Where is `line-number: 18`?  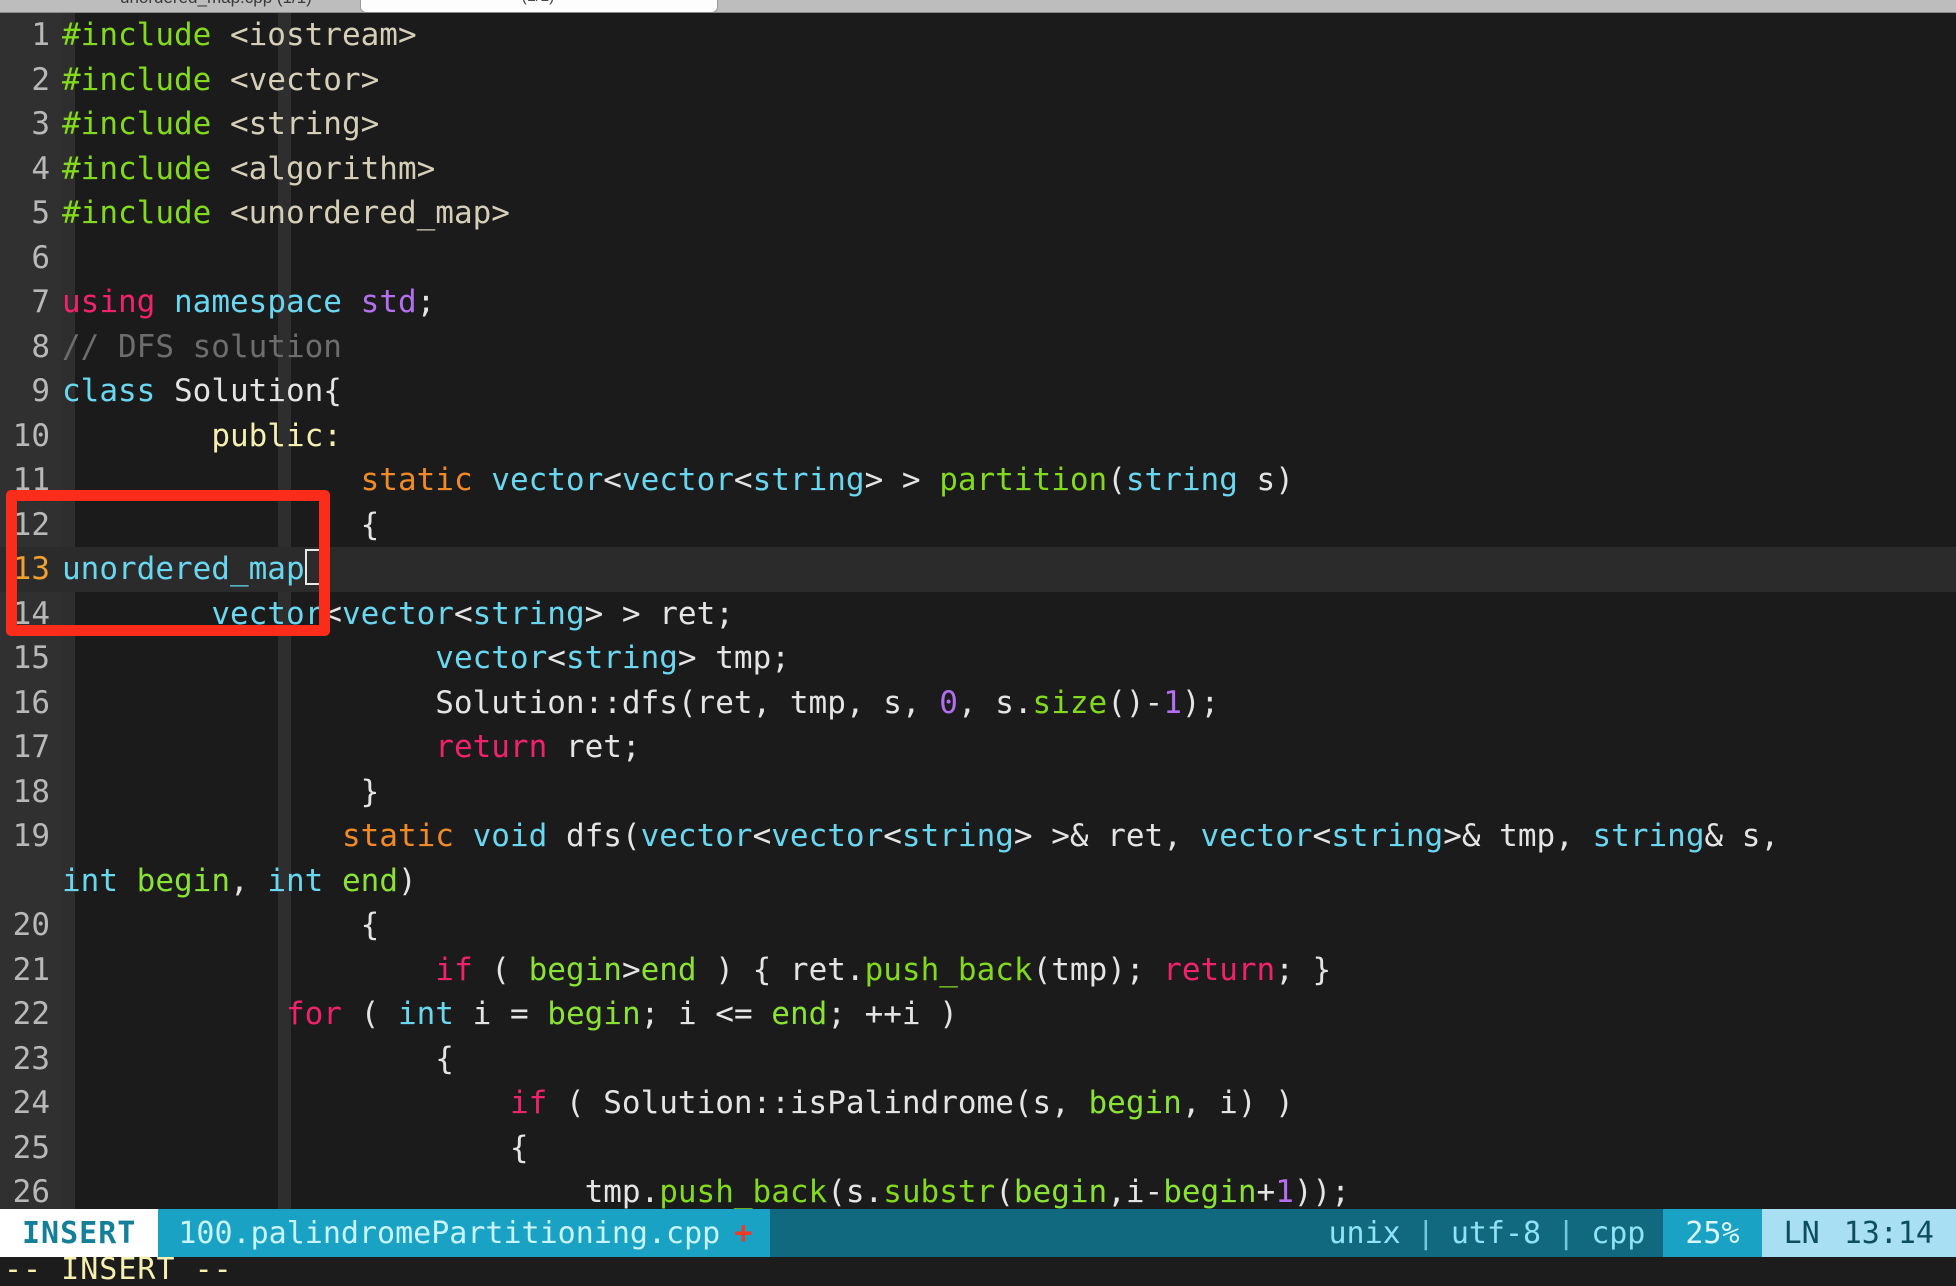 line-number: 18 is located at coordinates (31, 791).